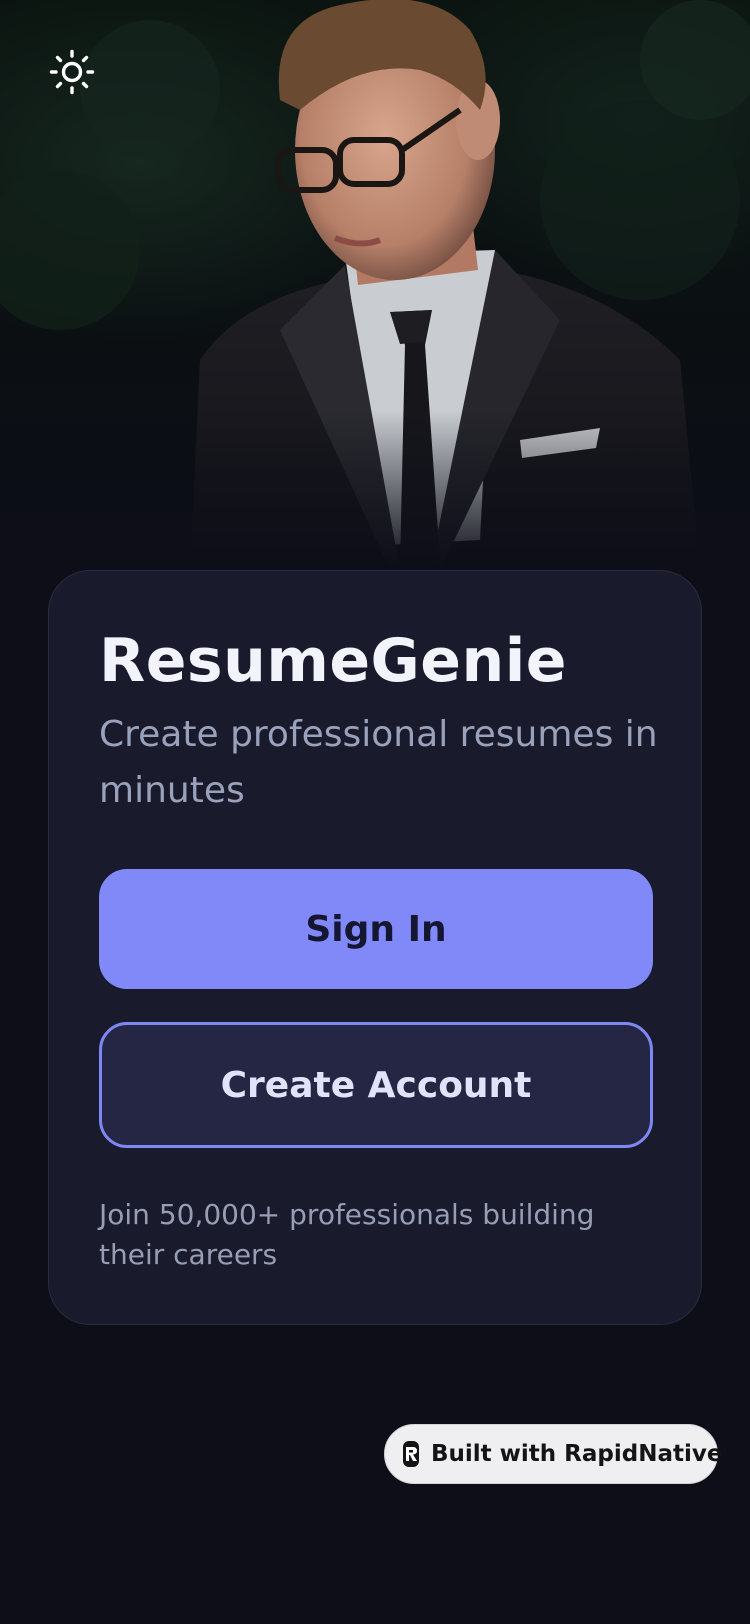 The height and width of the screenshot is (1624, 750). I want to click on built-with-badge: Built with RapidNative, so click(553, 1454).